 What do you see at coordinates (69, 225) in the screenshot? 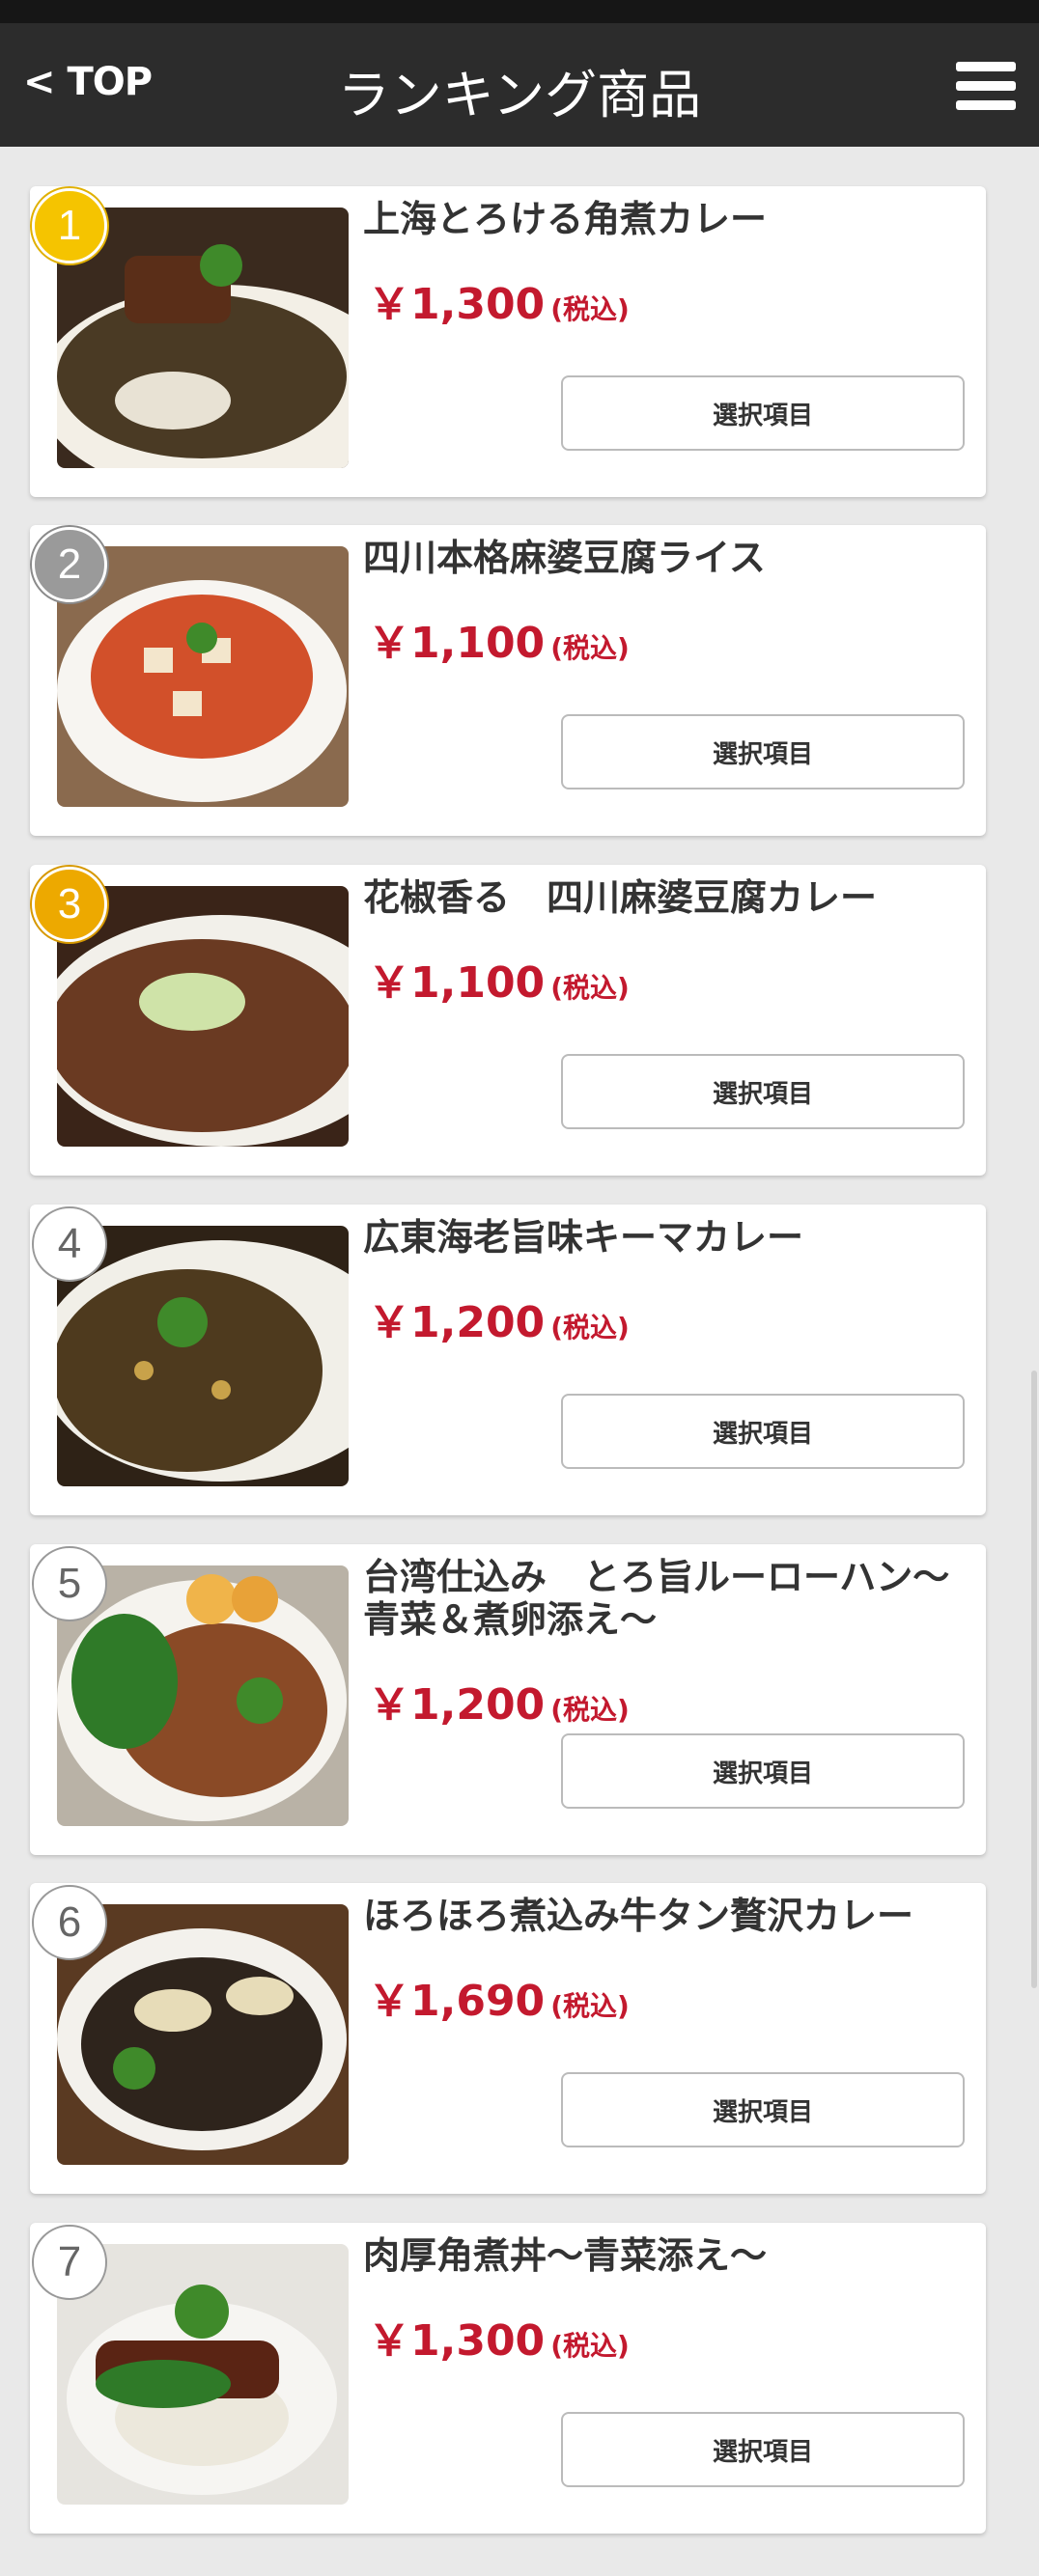
I see `rank-badge: 1` at bounding box center [69, 225].